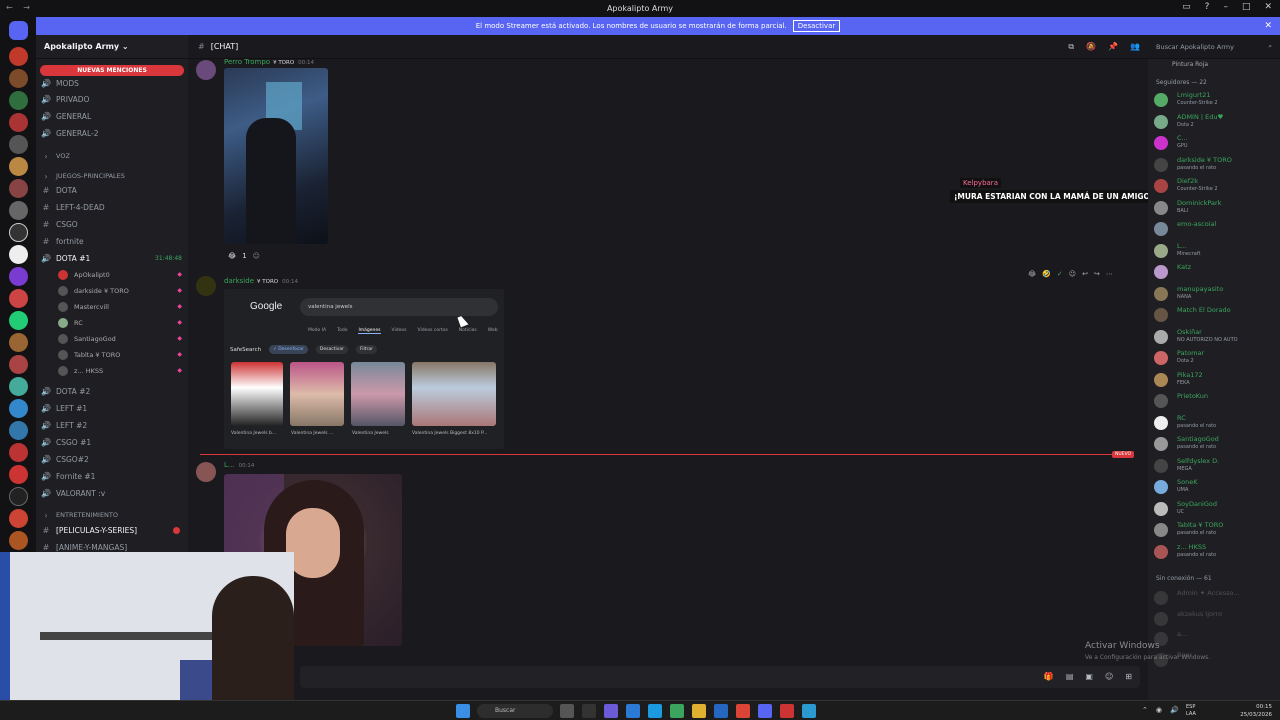 This screenshot has height=720, width=1280. Describe the element at coordinates (720, 677) in the screenshot. I see `message-input: 🎁 ▤ ▣ ☺ ⊞` at that location.